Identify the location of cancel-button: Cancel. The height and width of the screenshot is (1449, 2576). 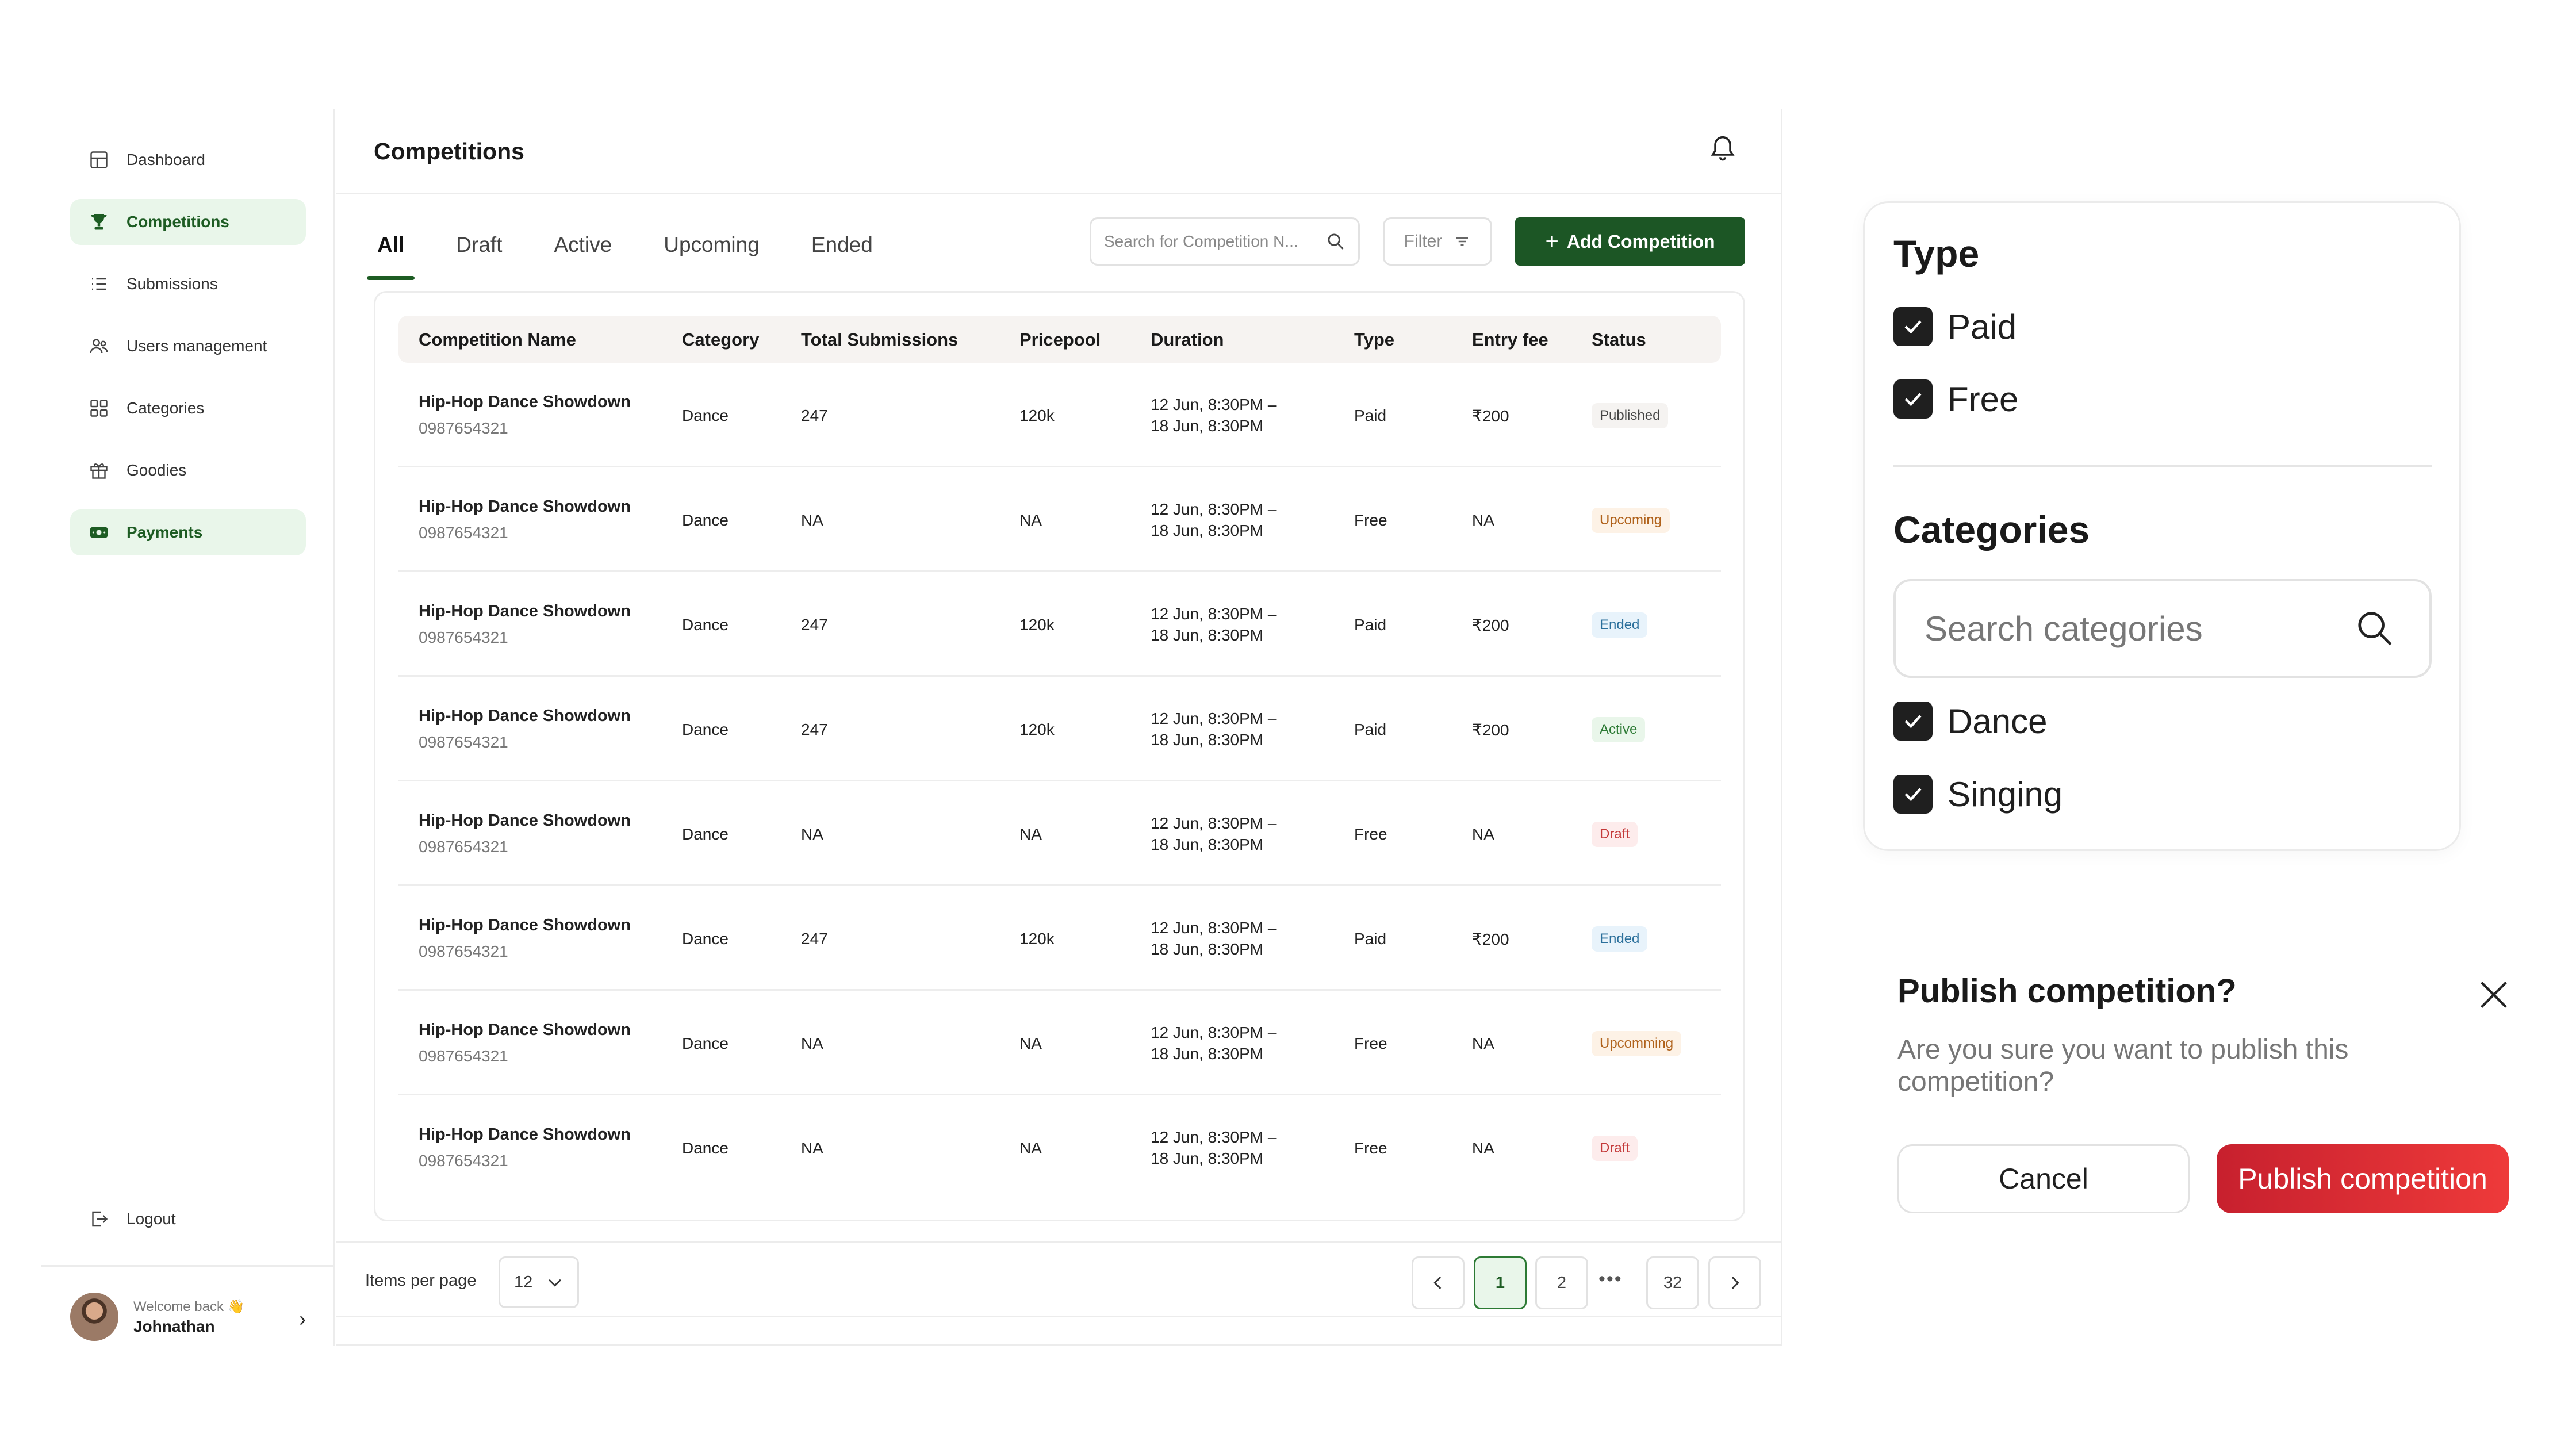
(2043, 1178).